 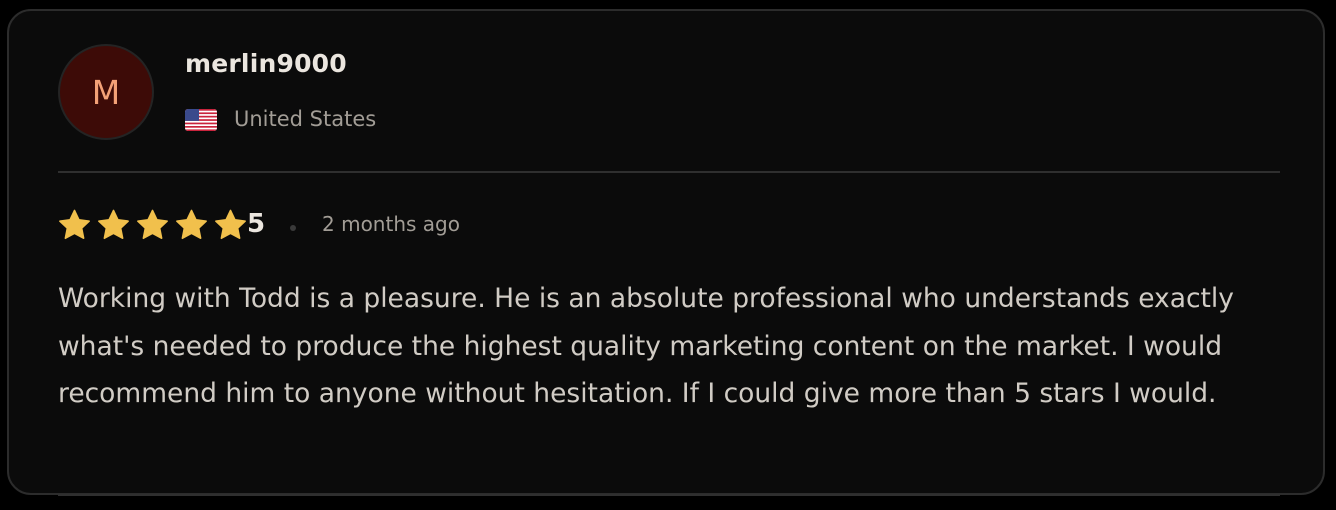 What do you see at coordinates (266, 63) in the screenshot?
I see `reviewer-username: merlin9000` at bounding box center [266, 63].